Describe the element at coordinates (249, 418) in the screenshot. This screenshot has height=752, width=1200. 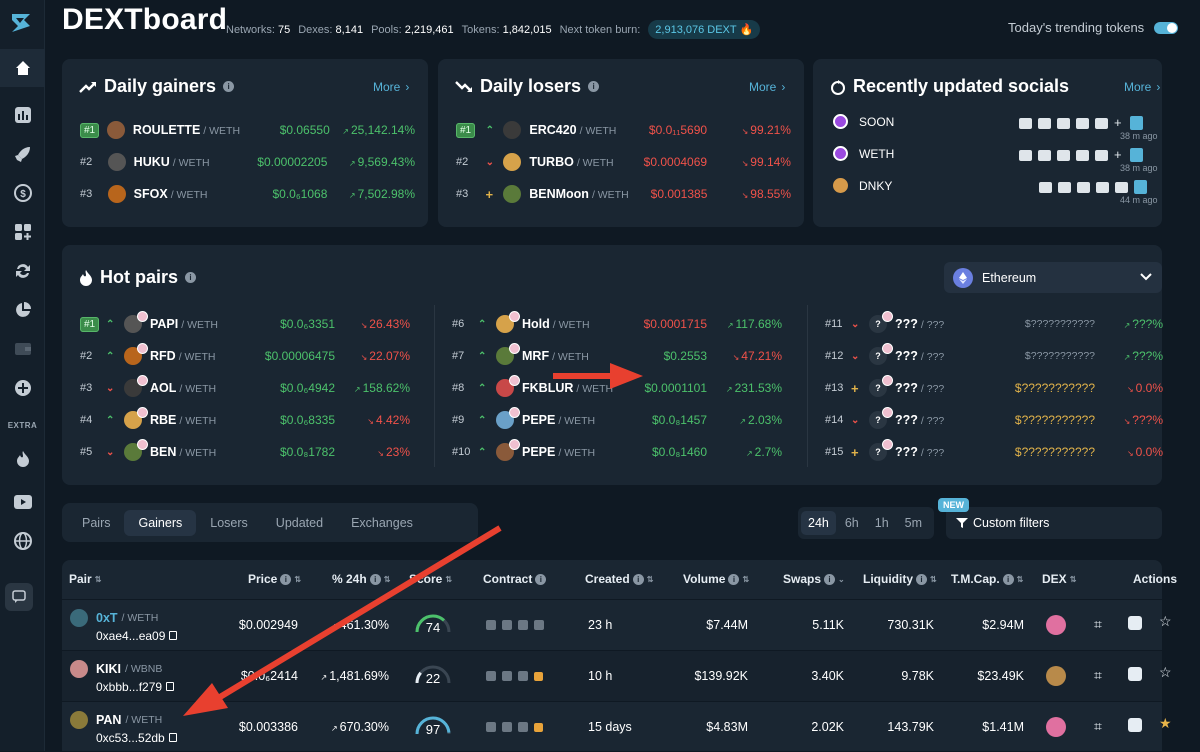
I see `hot-pair-row: #4 ⌃ RBE / WETH $0.0₆8335 ↘ 4.42%` at that location.